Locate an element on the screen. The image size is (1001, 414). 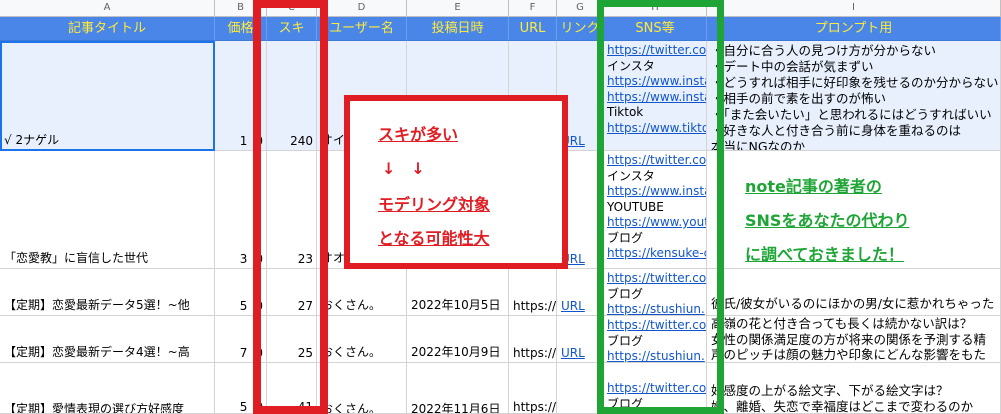
cell-title-row1: √ 2ナゲル is located at coordinates (107, 96).